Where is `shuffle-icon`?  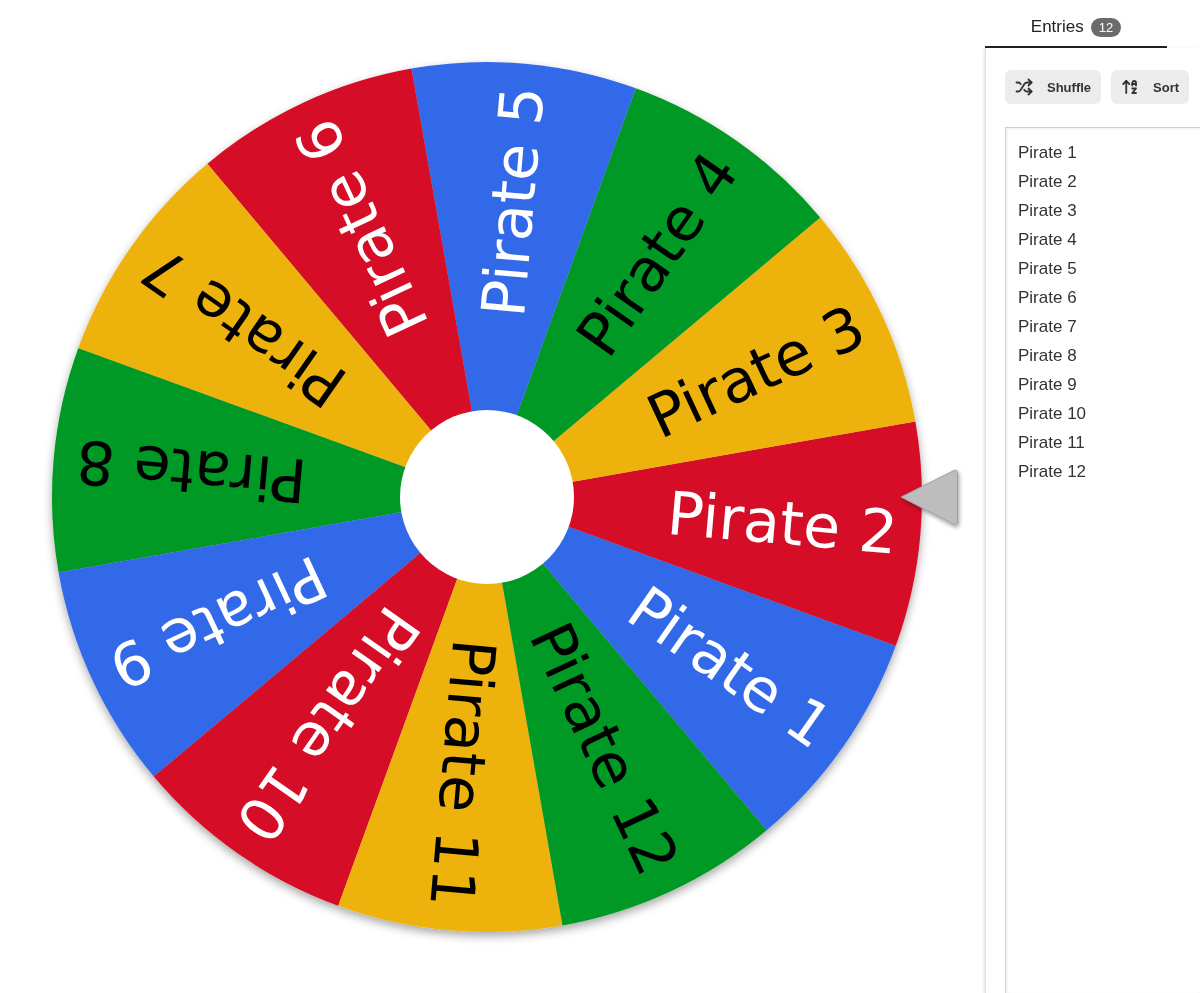 shuffle-icon is located at coordinates (1024, 87).